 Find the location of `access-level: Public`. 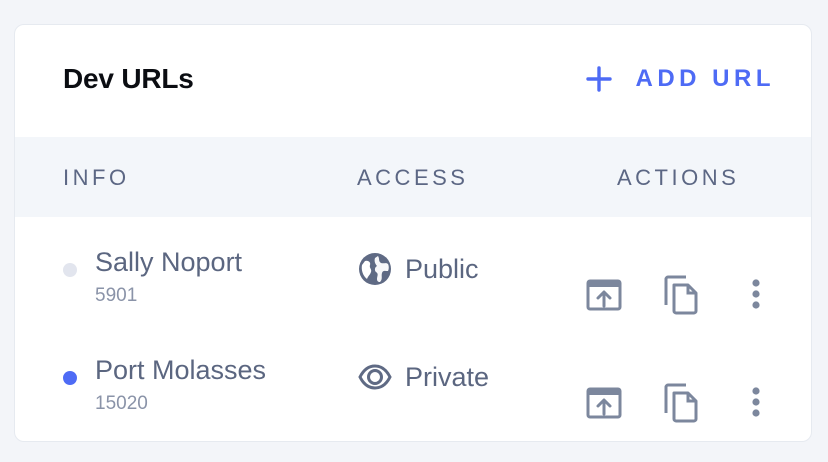

access-level: Public is located at coordinates (418, 269).